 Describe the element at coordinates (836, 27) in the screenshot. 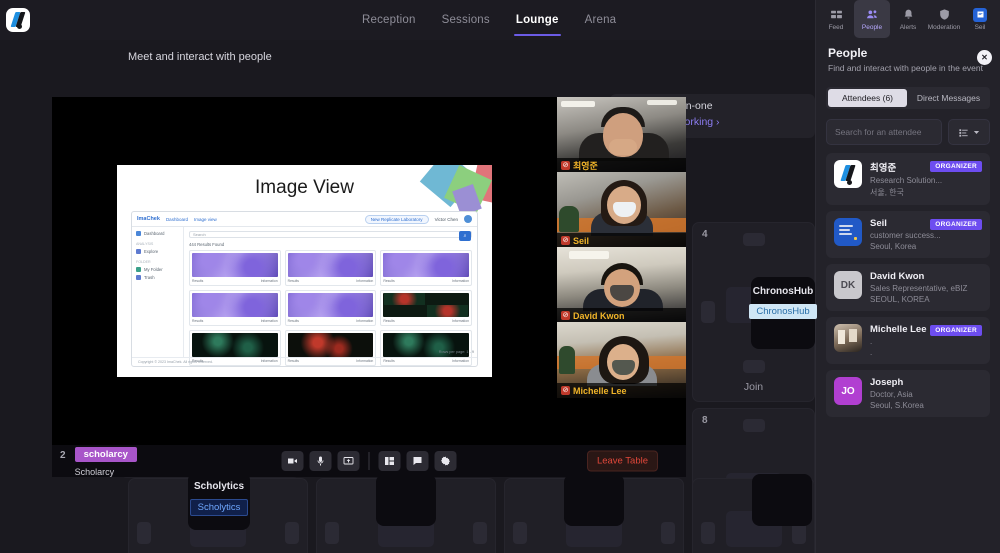

I see `sidebar-tab-label: Feed` at that location.